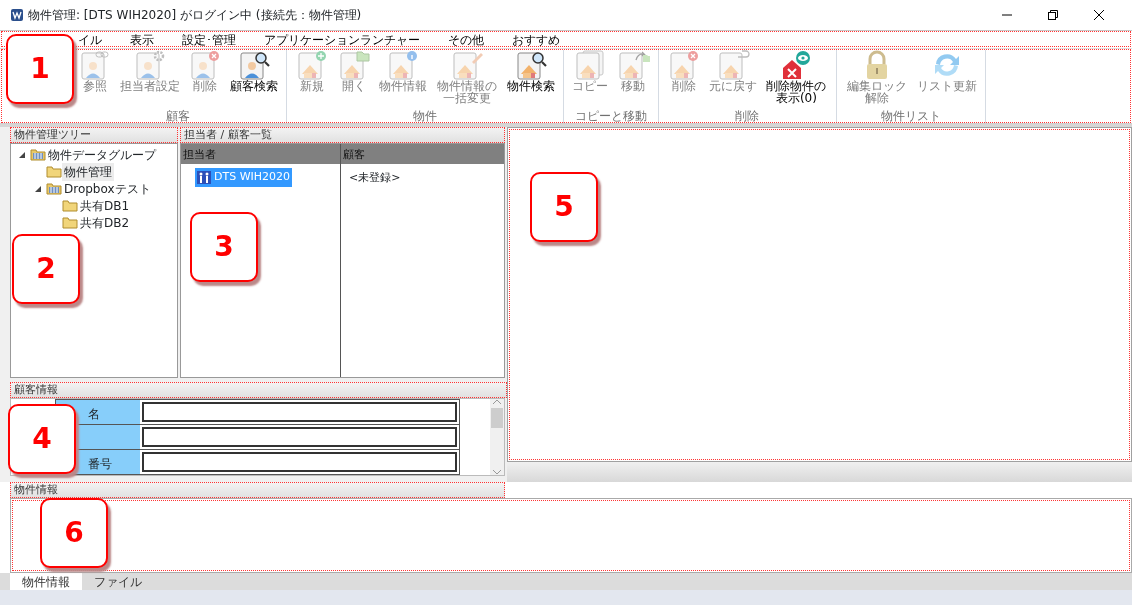  Describe the element at coordinates (254, 80) in the screenshot. I see `ribbon-button: 顧客検索` at that location.